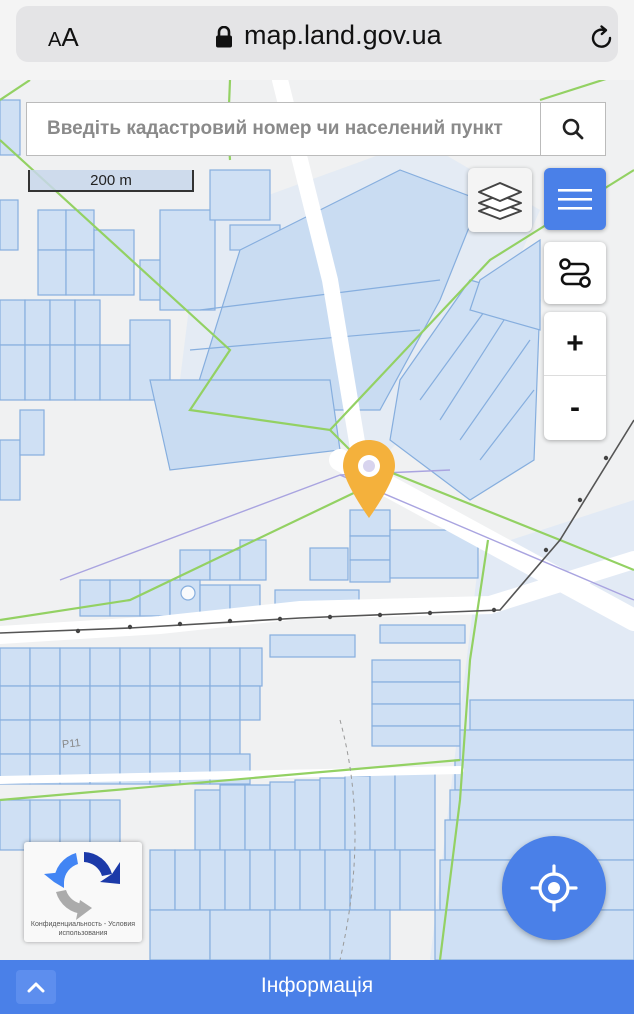 Image resolution: width=634 pixels, height=1014 pixels. Describe the element at coordinates (575, 344) in the screenshot. I see `zoom-in-button: +` at that location.